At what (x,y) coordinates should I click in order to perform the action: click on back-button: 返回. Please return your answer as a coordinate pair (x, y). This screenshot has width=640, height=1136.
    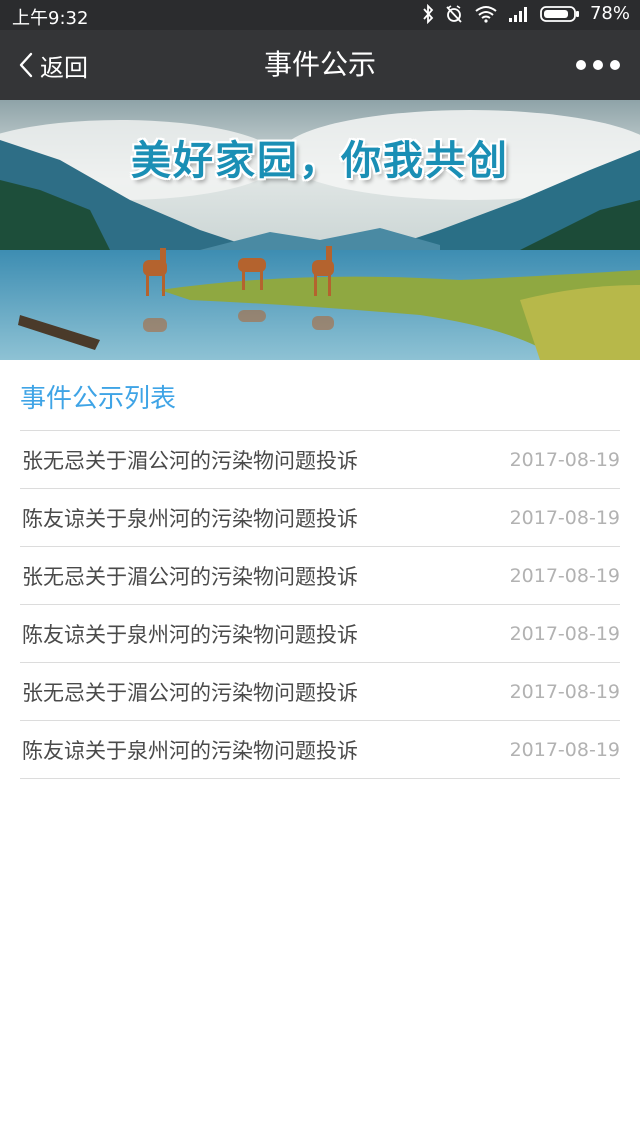
    Looking at the image, I should click on (53, 65).